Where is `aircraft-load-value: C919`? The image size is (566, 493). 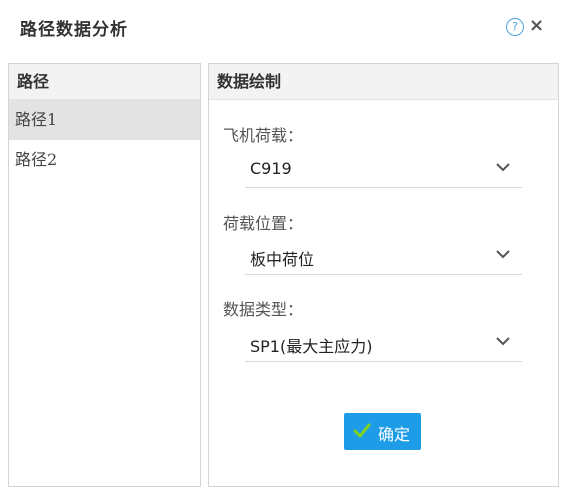
aircraft-load-value: C919 is located at coordinates (271, 168).